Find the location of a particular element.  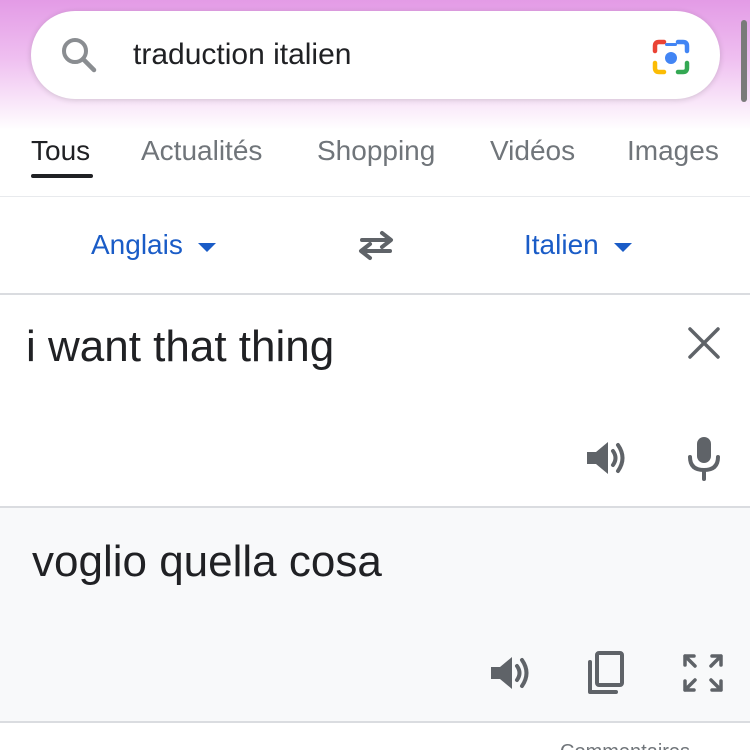

scrollbar-thumb is located at coordinates (744, 61).